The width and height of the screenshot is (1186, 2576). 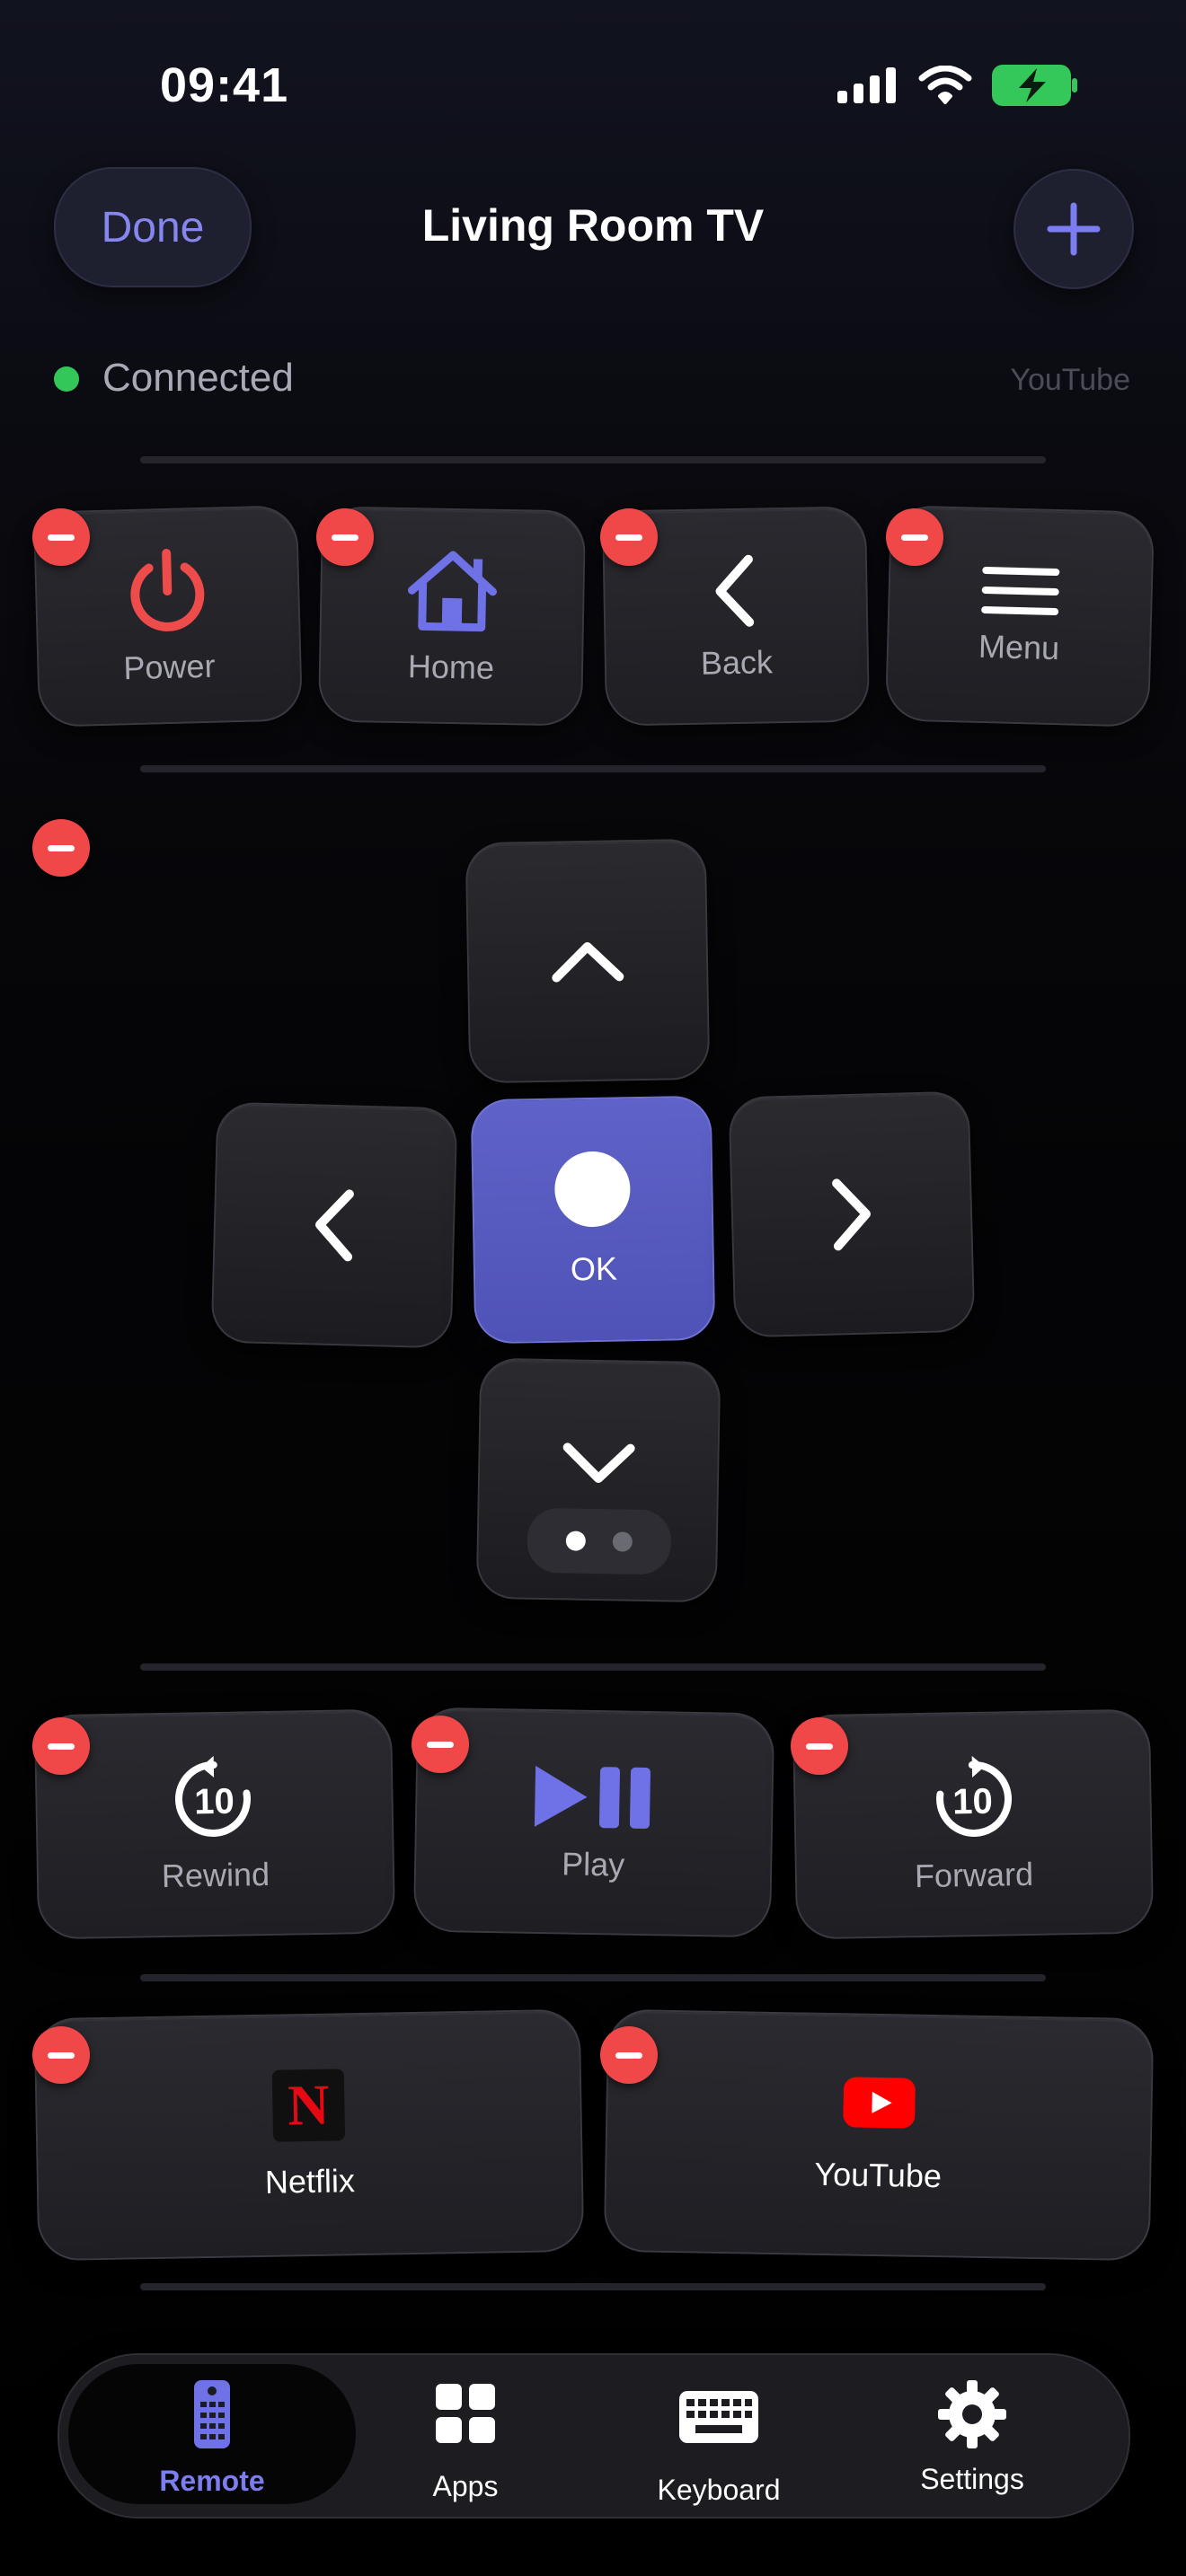 I want to click on remove-play-button, so click(x=440, y=1744).